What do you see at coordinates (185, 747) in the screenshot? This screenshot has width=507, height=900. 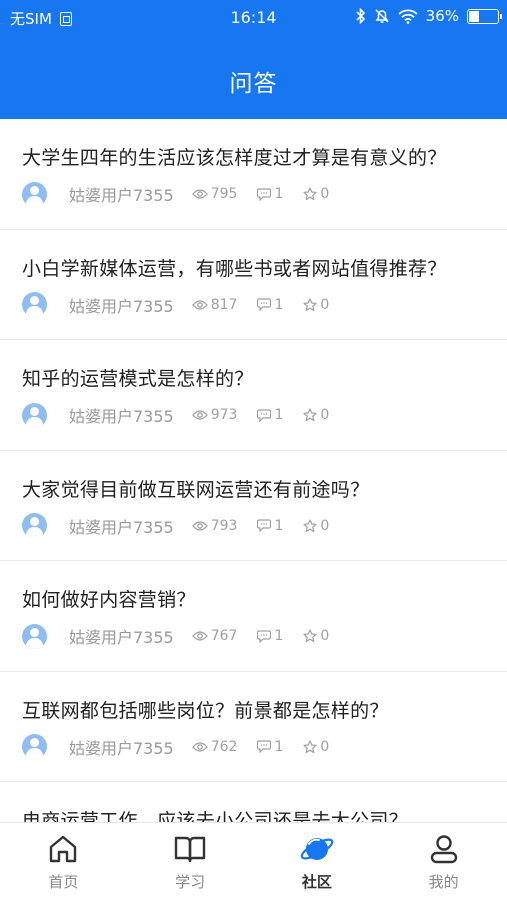 I see `question-meta: 姑婆用户7355 762 1 0` at bounding box center [185, 747].